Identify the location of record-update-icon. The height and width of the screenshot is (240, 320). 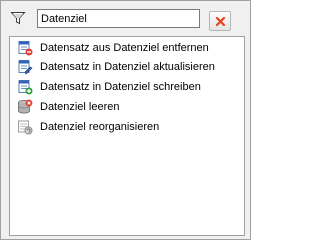
(25, 67).